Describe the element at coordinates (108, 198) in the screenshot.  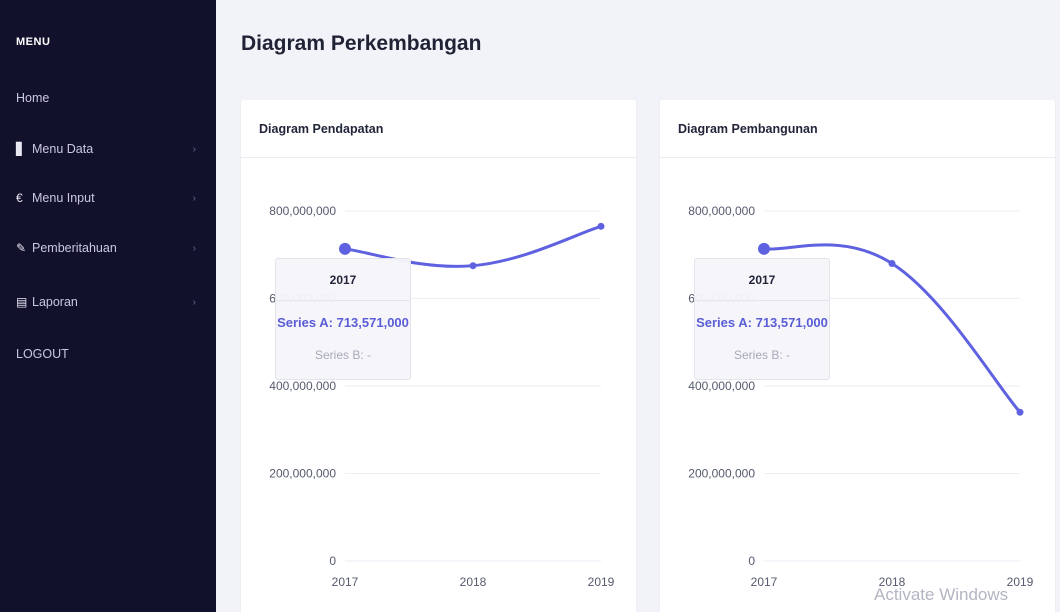
I see `sidebar-item-menu-input: € Menu Input ›` at that location.